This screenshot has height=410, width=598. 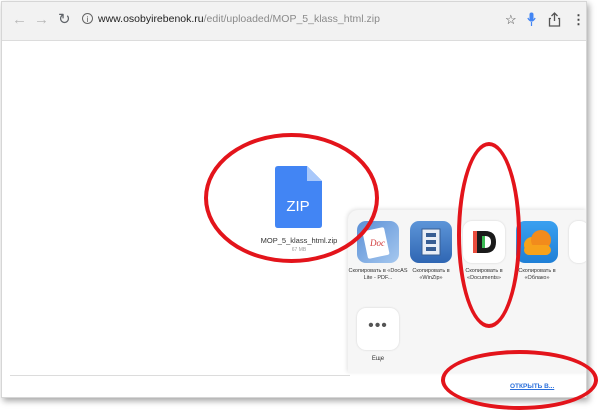 What do you see at coordinates (511, 20) in the screenshot?
I see `star-icon: ☆` at bounding box center [511, 20].